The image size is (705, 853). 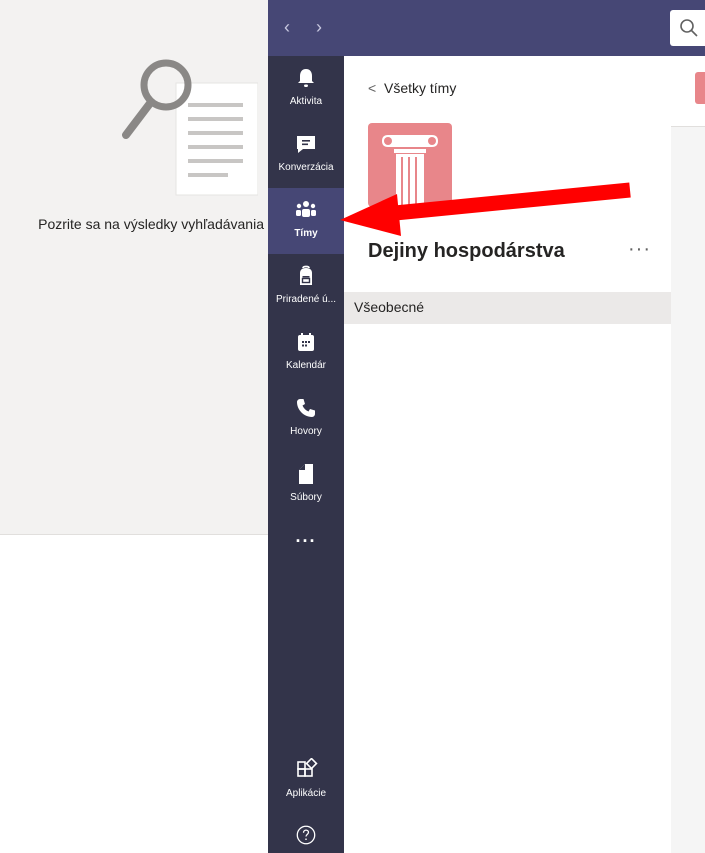 What do you see at coordinates (306, 78) in the screenshot?
I see `bell-icon` at bounding box center [306, 78].